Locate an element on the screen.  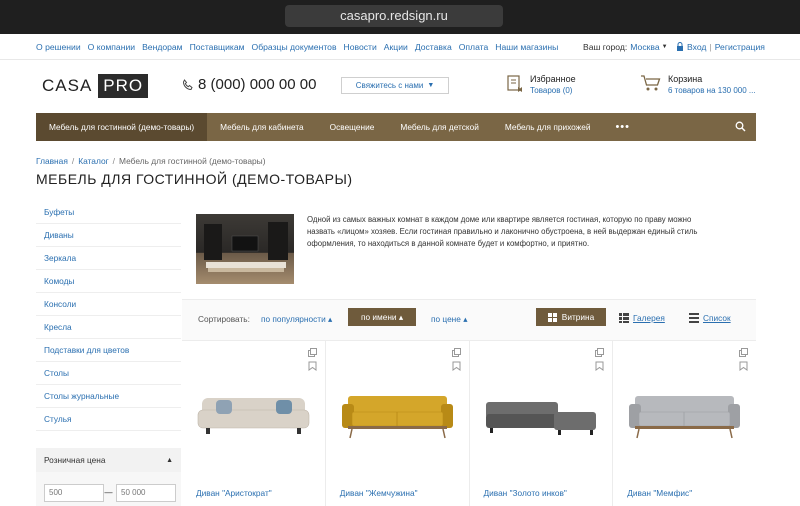
sidebar-item: Консоли is located at coordinates (108, 304).